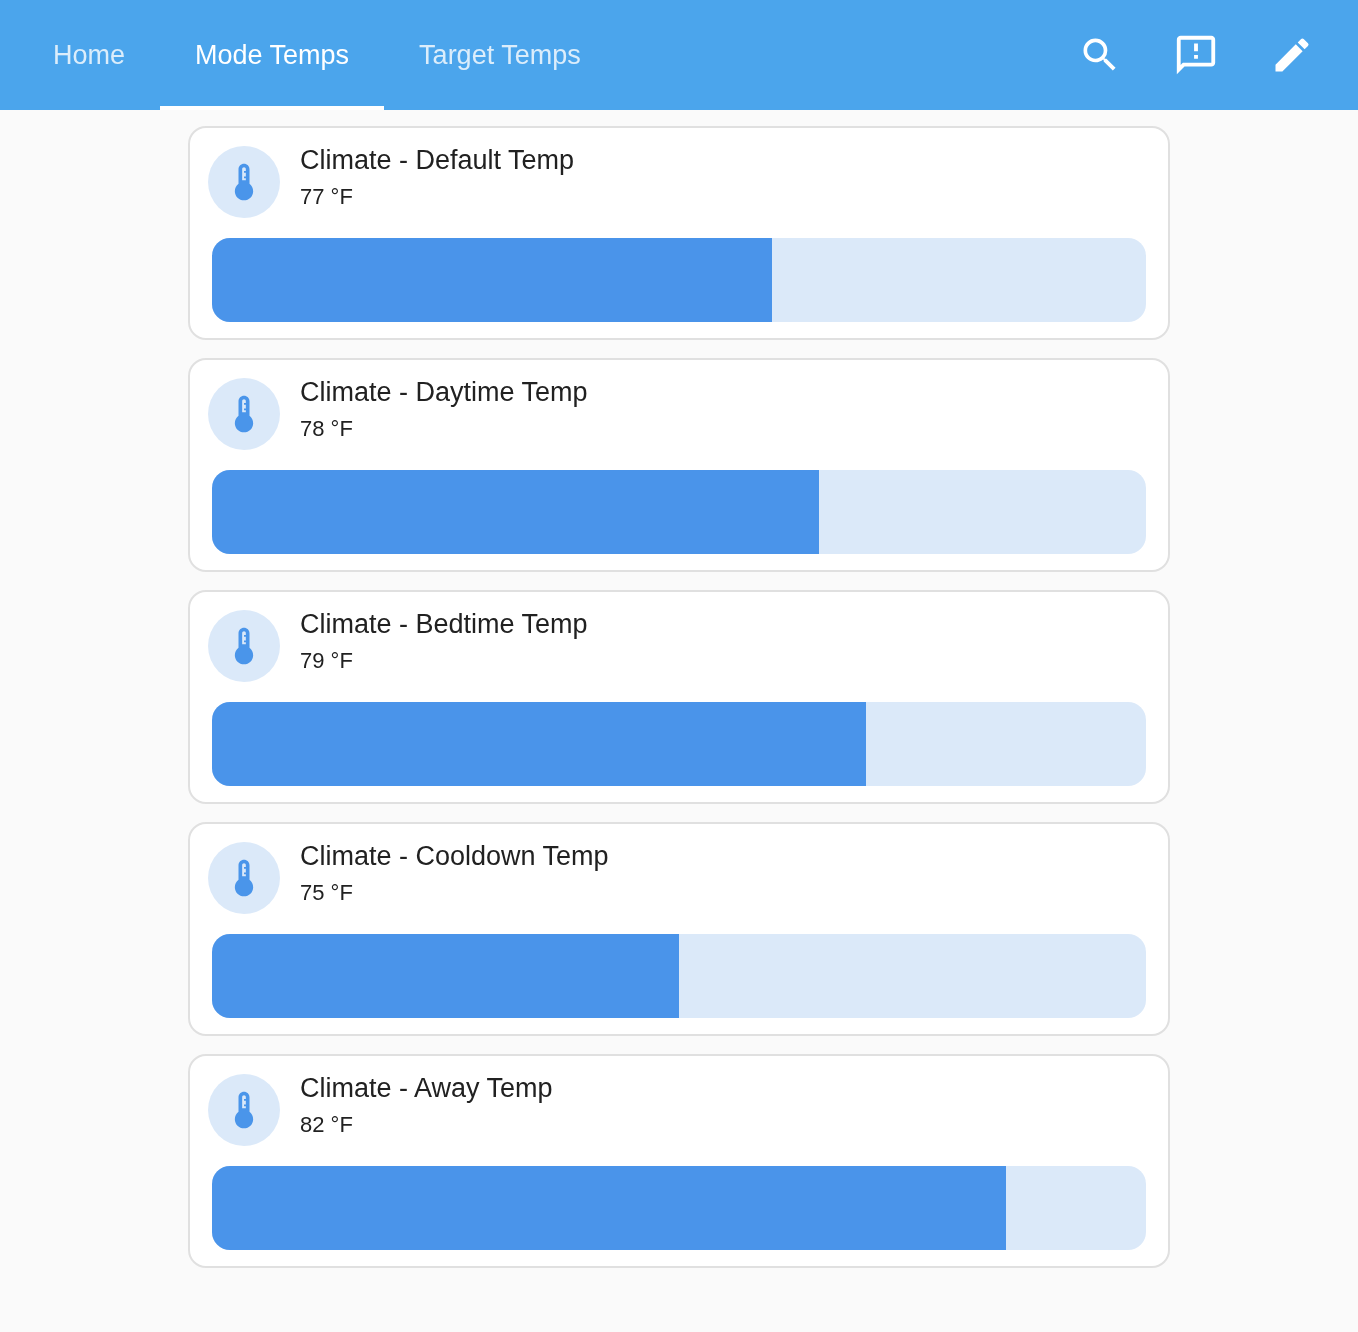  Describe the element at coordinates (327, 196) in the screenshot. I see `temperature-value: 77 °F` at that location.